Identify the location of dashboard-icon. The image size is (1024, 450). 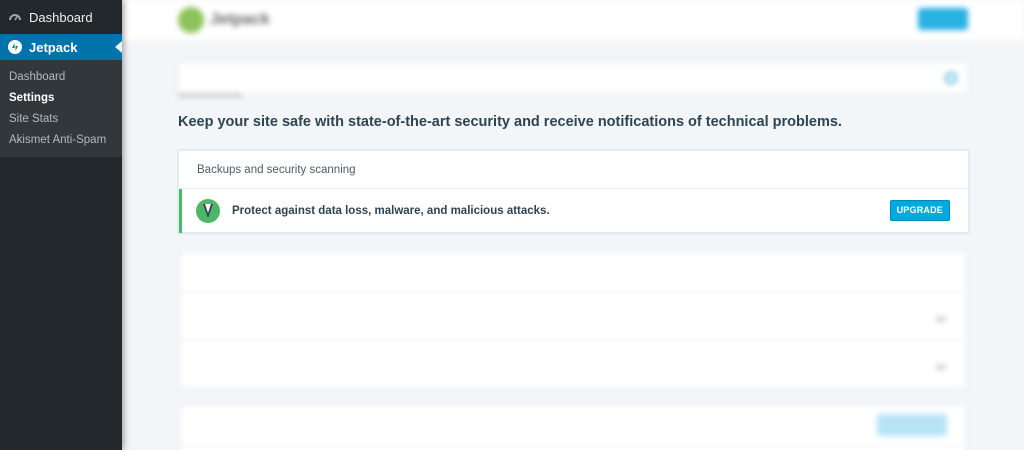
(15, 17).